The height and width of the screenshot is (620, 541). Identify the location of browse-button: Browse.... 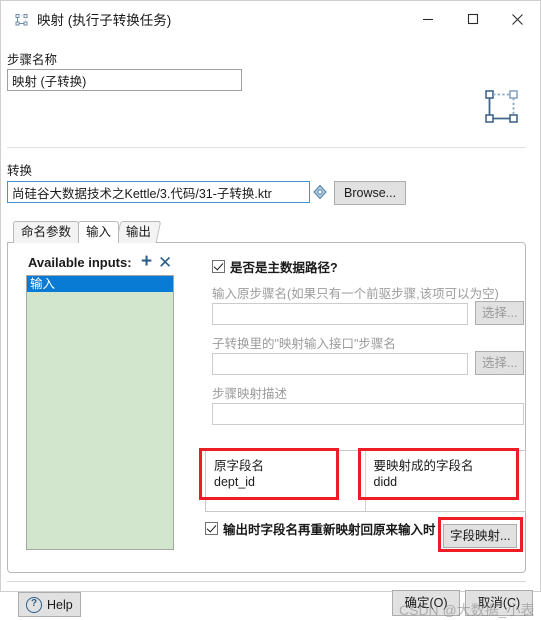
(370, 193).